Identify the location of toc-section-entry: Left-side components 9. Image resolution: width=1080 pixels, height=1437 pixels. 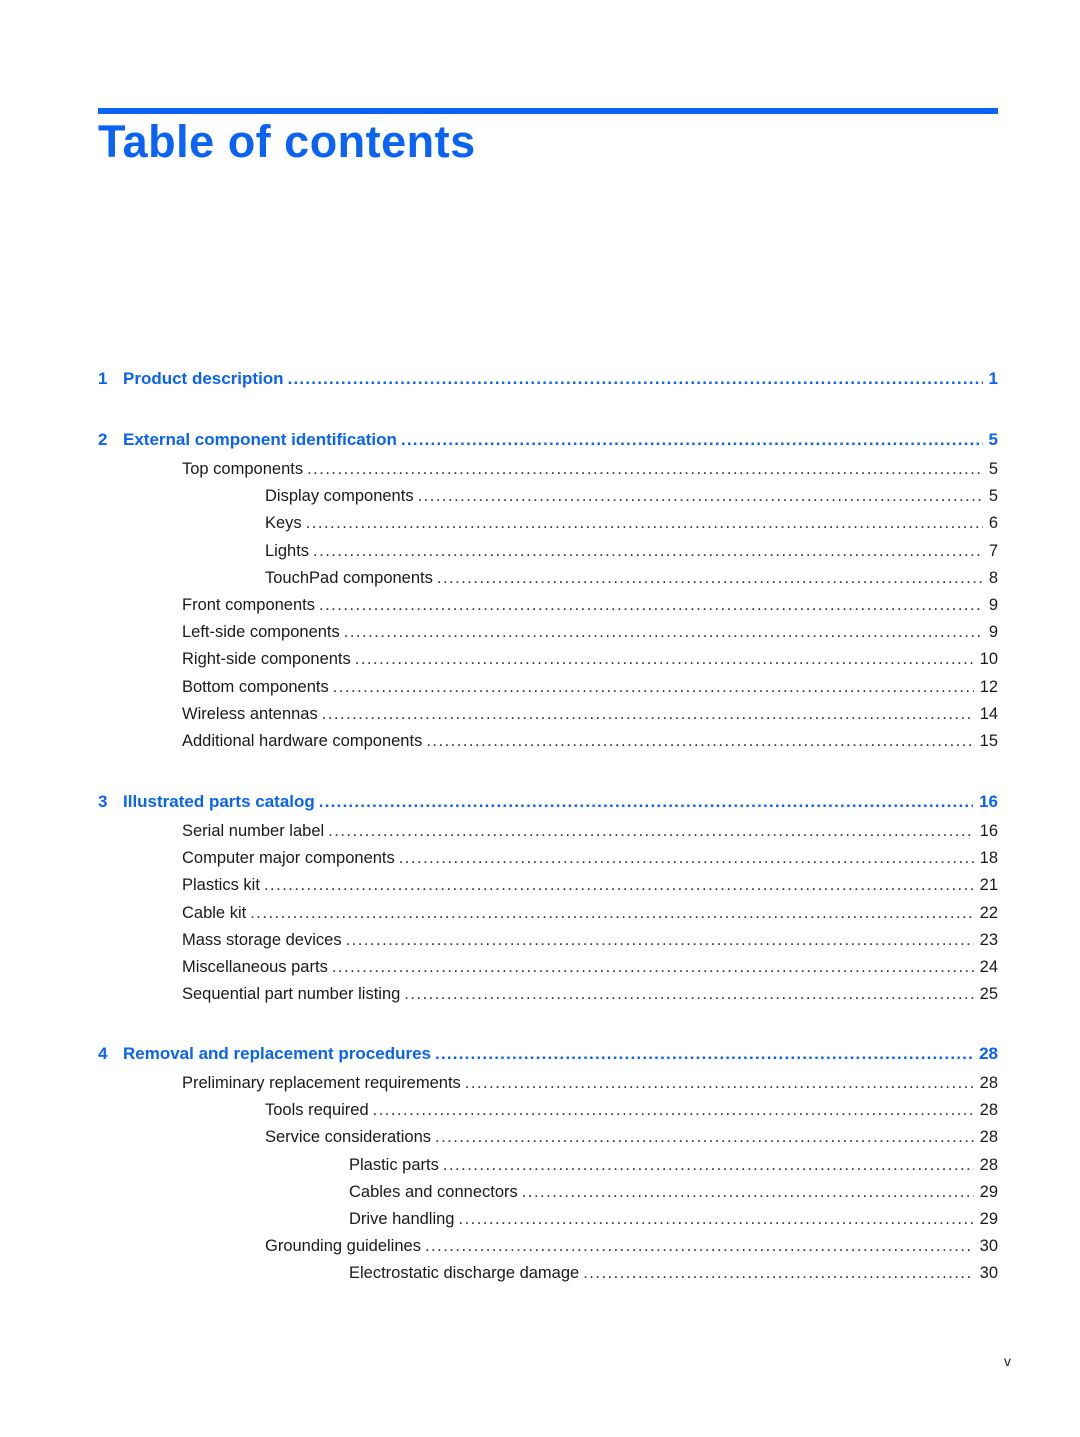
(548, 632).